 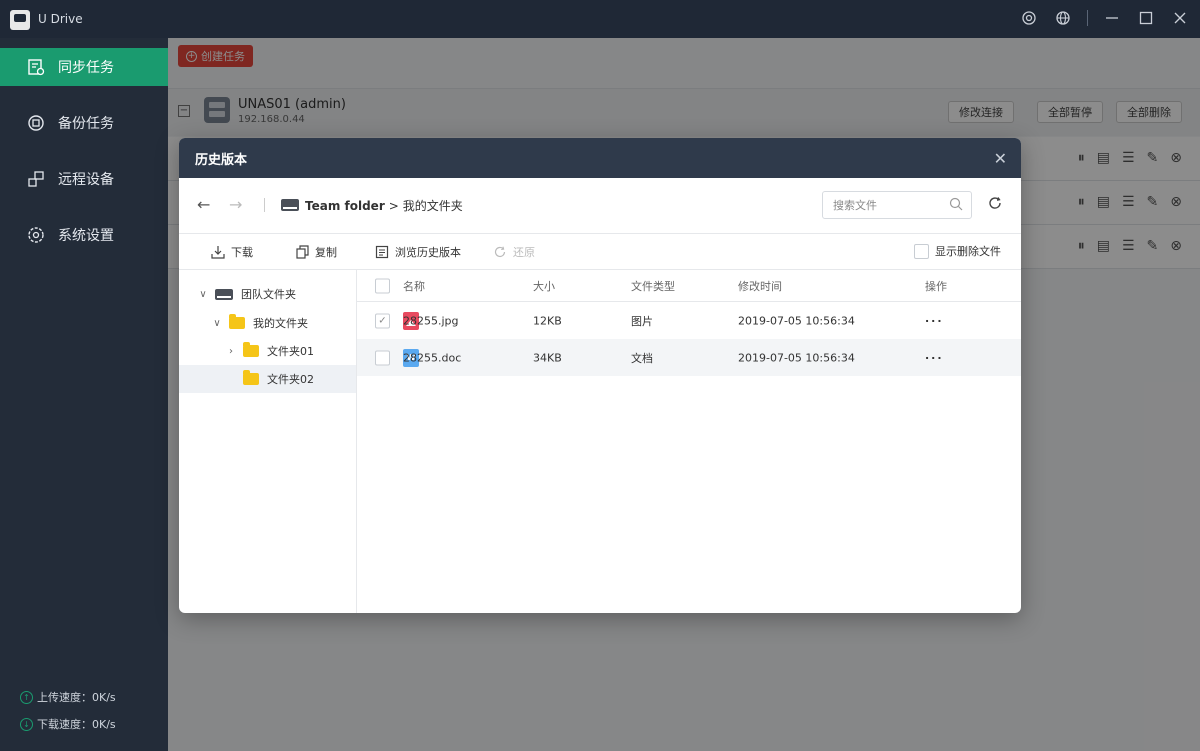 I want to click on restore-icon, so click(x=500, y=252).